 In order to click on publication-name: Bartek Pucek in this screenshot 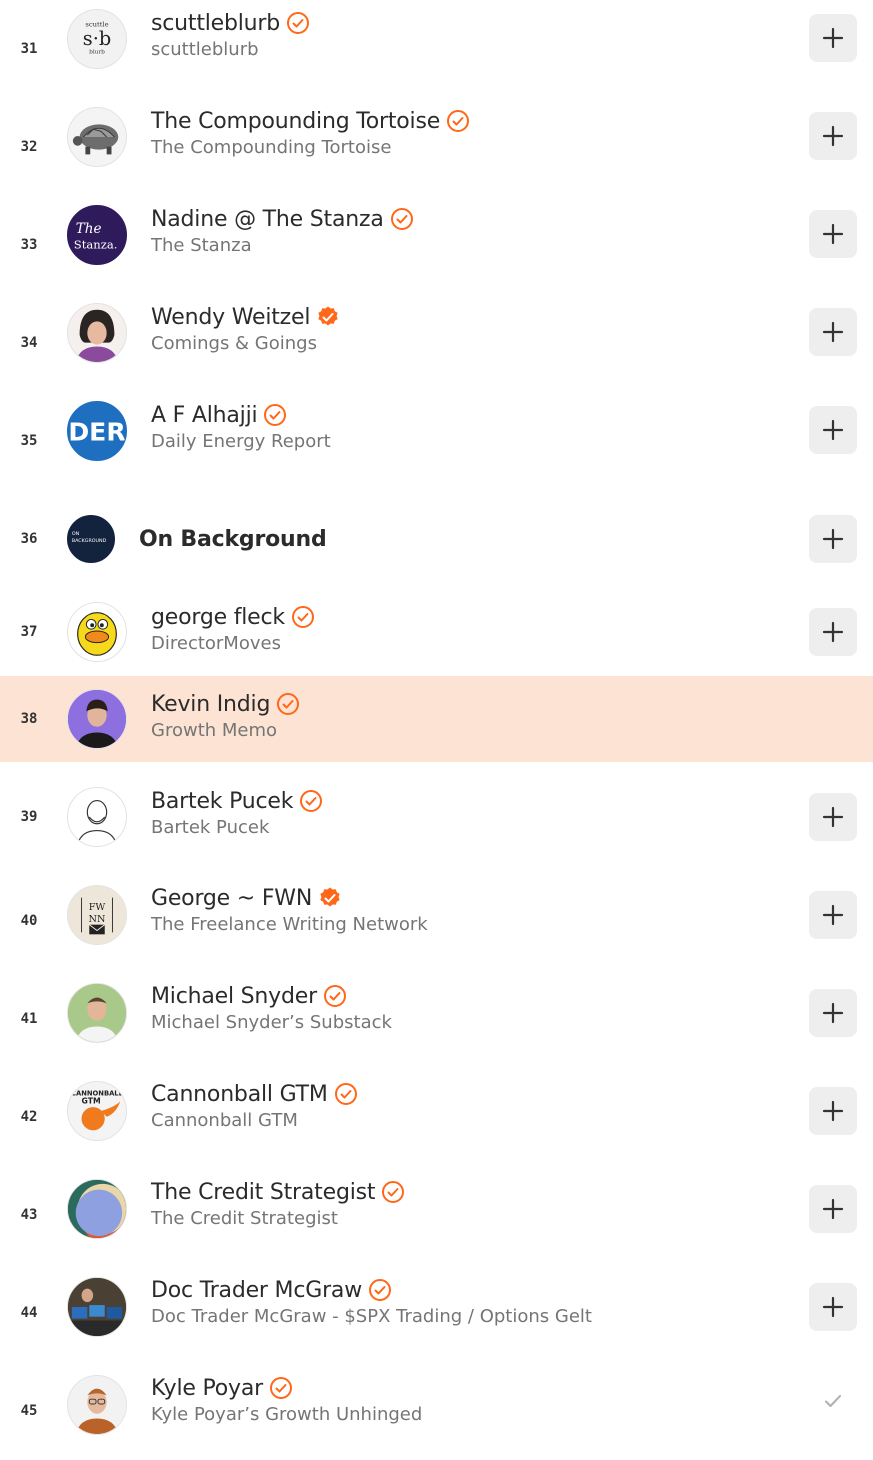, I will do `click(237, 827)`.